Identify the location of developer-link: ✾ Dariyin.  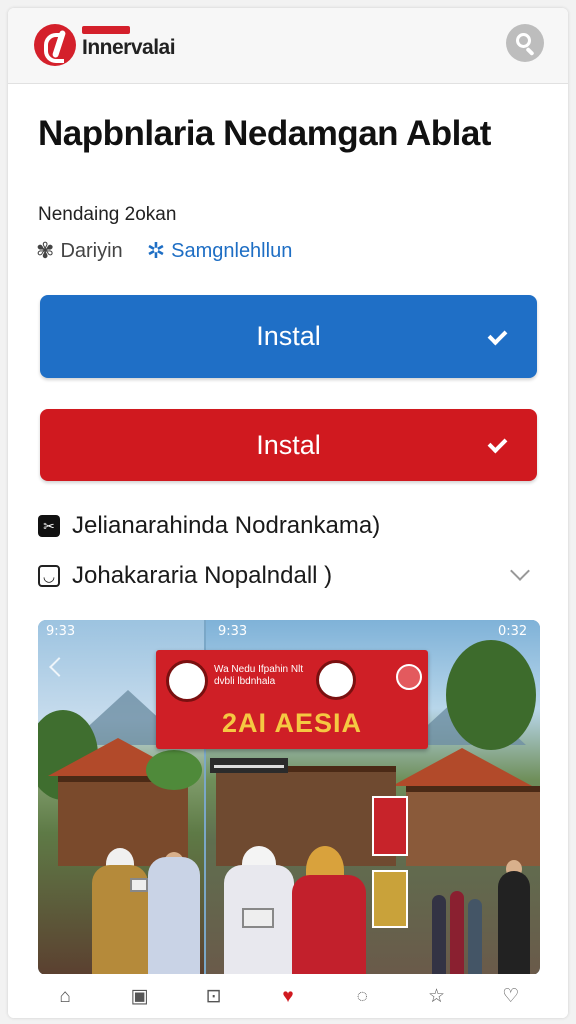
(79, 251).